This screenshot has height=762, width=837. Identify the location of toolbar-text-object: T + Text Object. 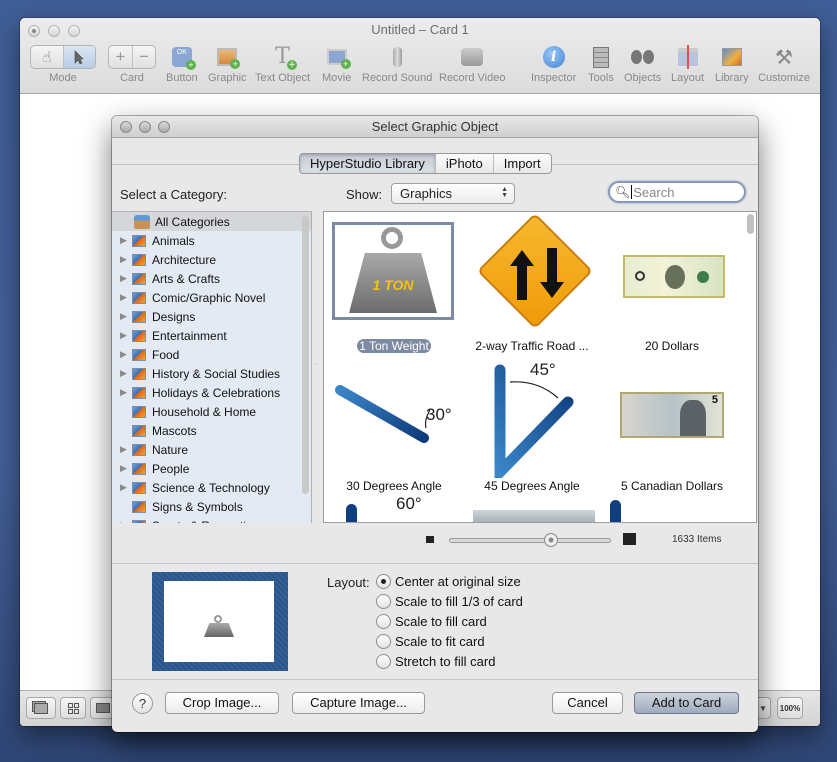
(282, 64).